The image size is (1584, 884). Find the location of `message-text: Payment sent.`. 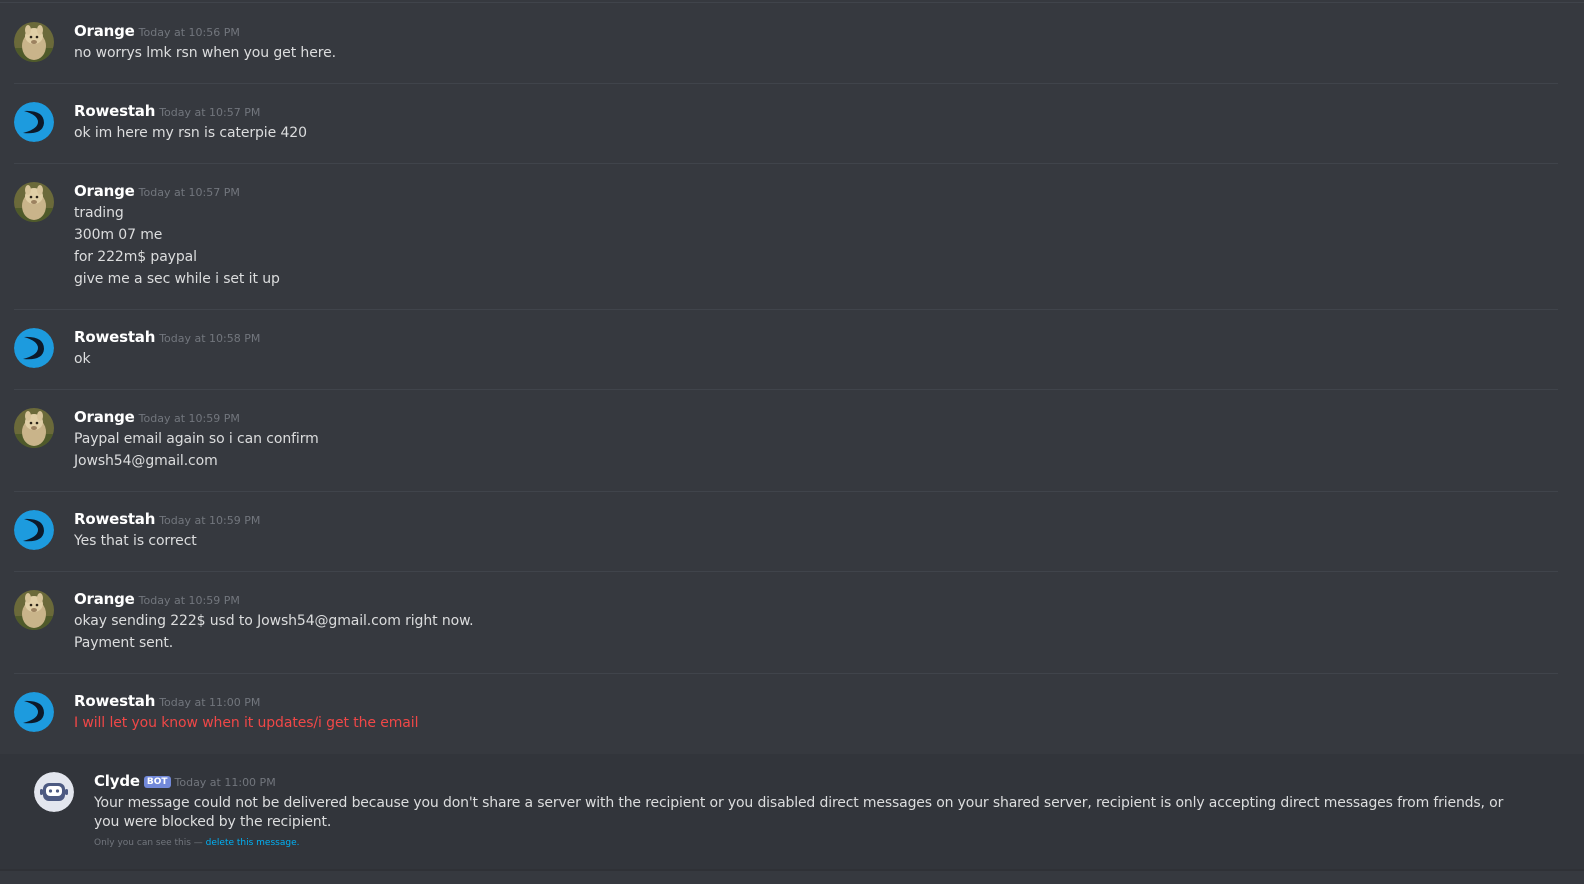

message-text: Payment sent. is located at coordinates (124, 643).